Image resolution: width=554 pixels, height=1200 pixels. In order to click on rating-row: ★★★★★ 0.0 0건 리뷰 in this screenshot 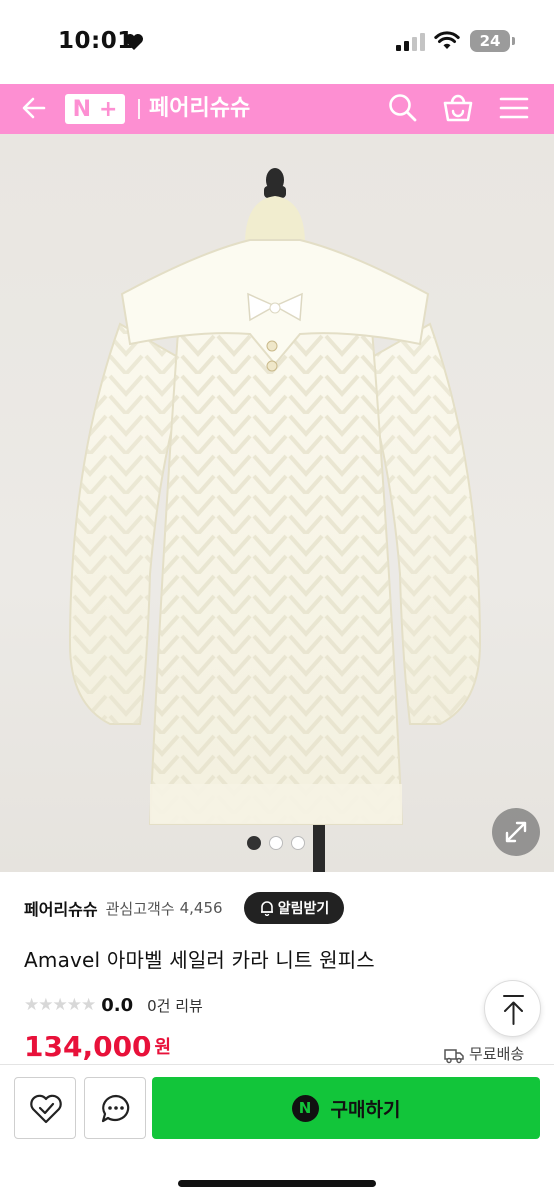, I will do `click(113, 1005)`.